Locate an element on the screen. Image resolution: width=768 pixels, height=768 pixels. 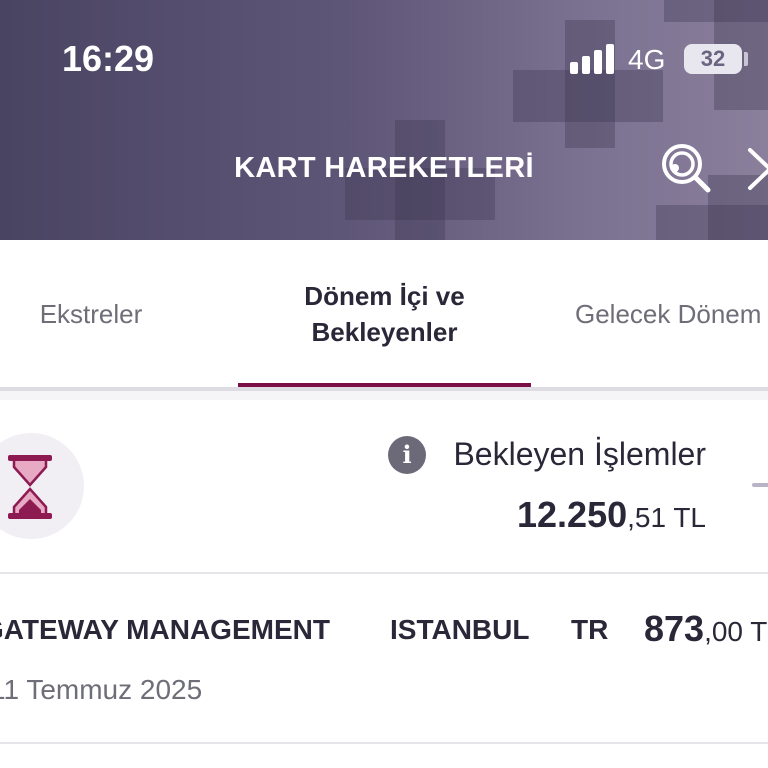
section-gap is located at coordinates (384, 395).